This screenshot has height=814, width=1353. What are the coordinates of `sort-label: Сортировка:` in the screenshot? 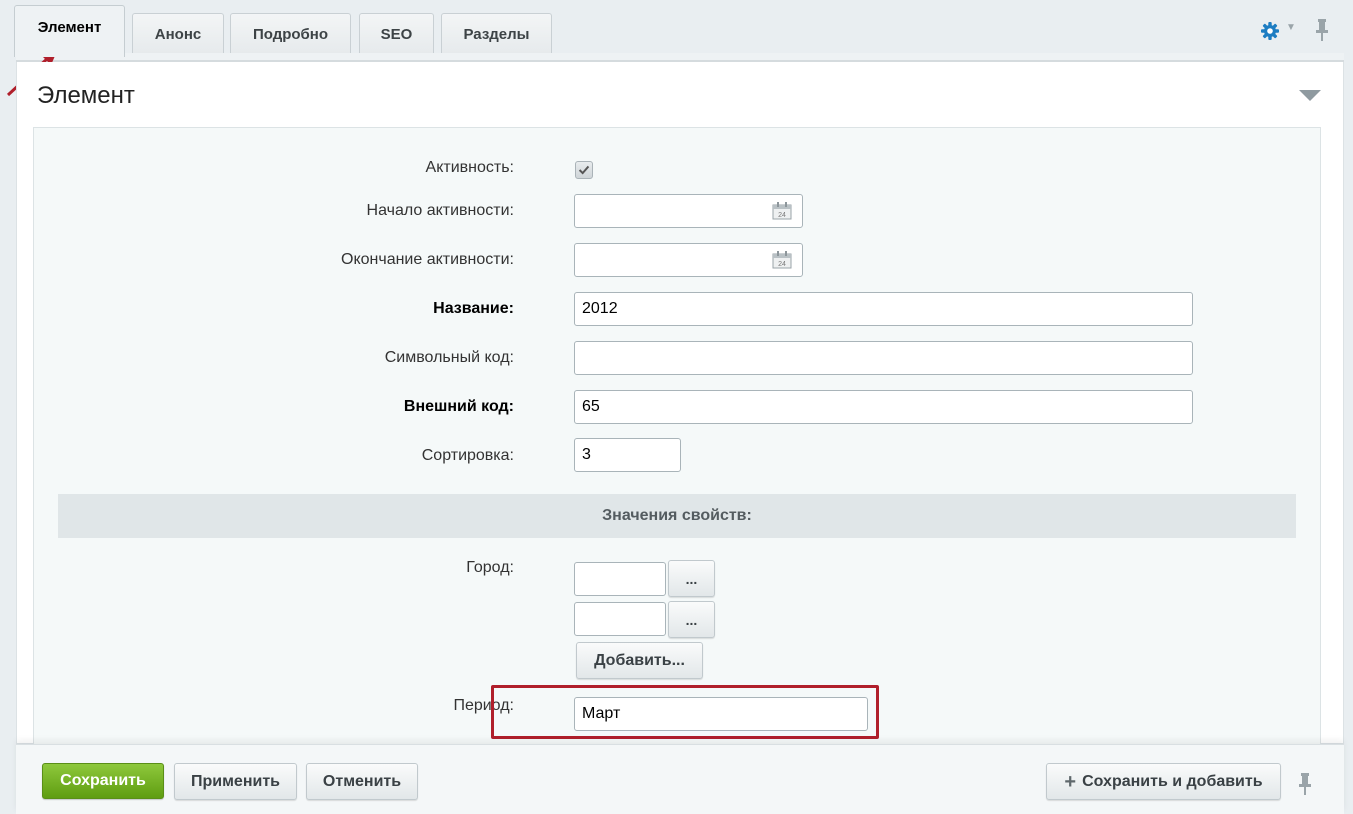 It's located at (467, 455).